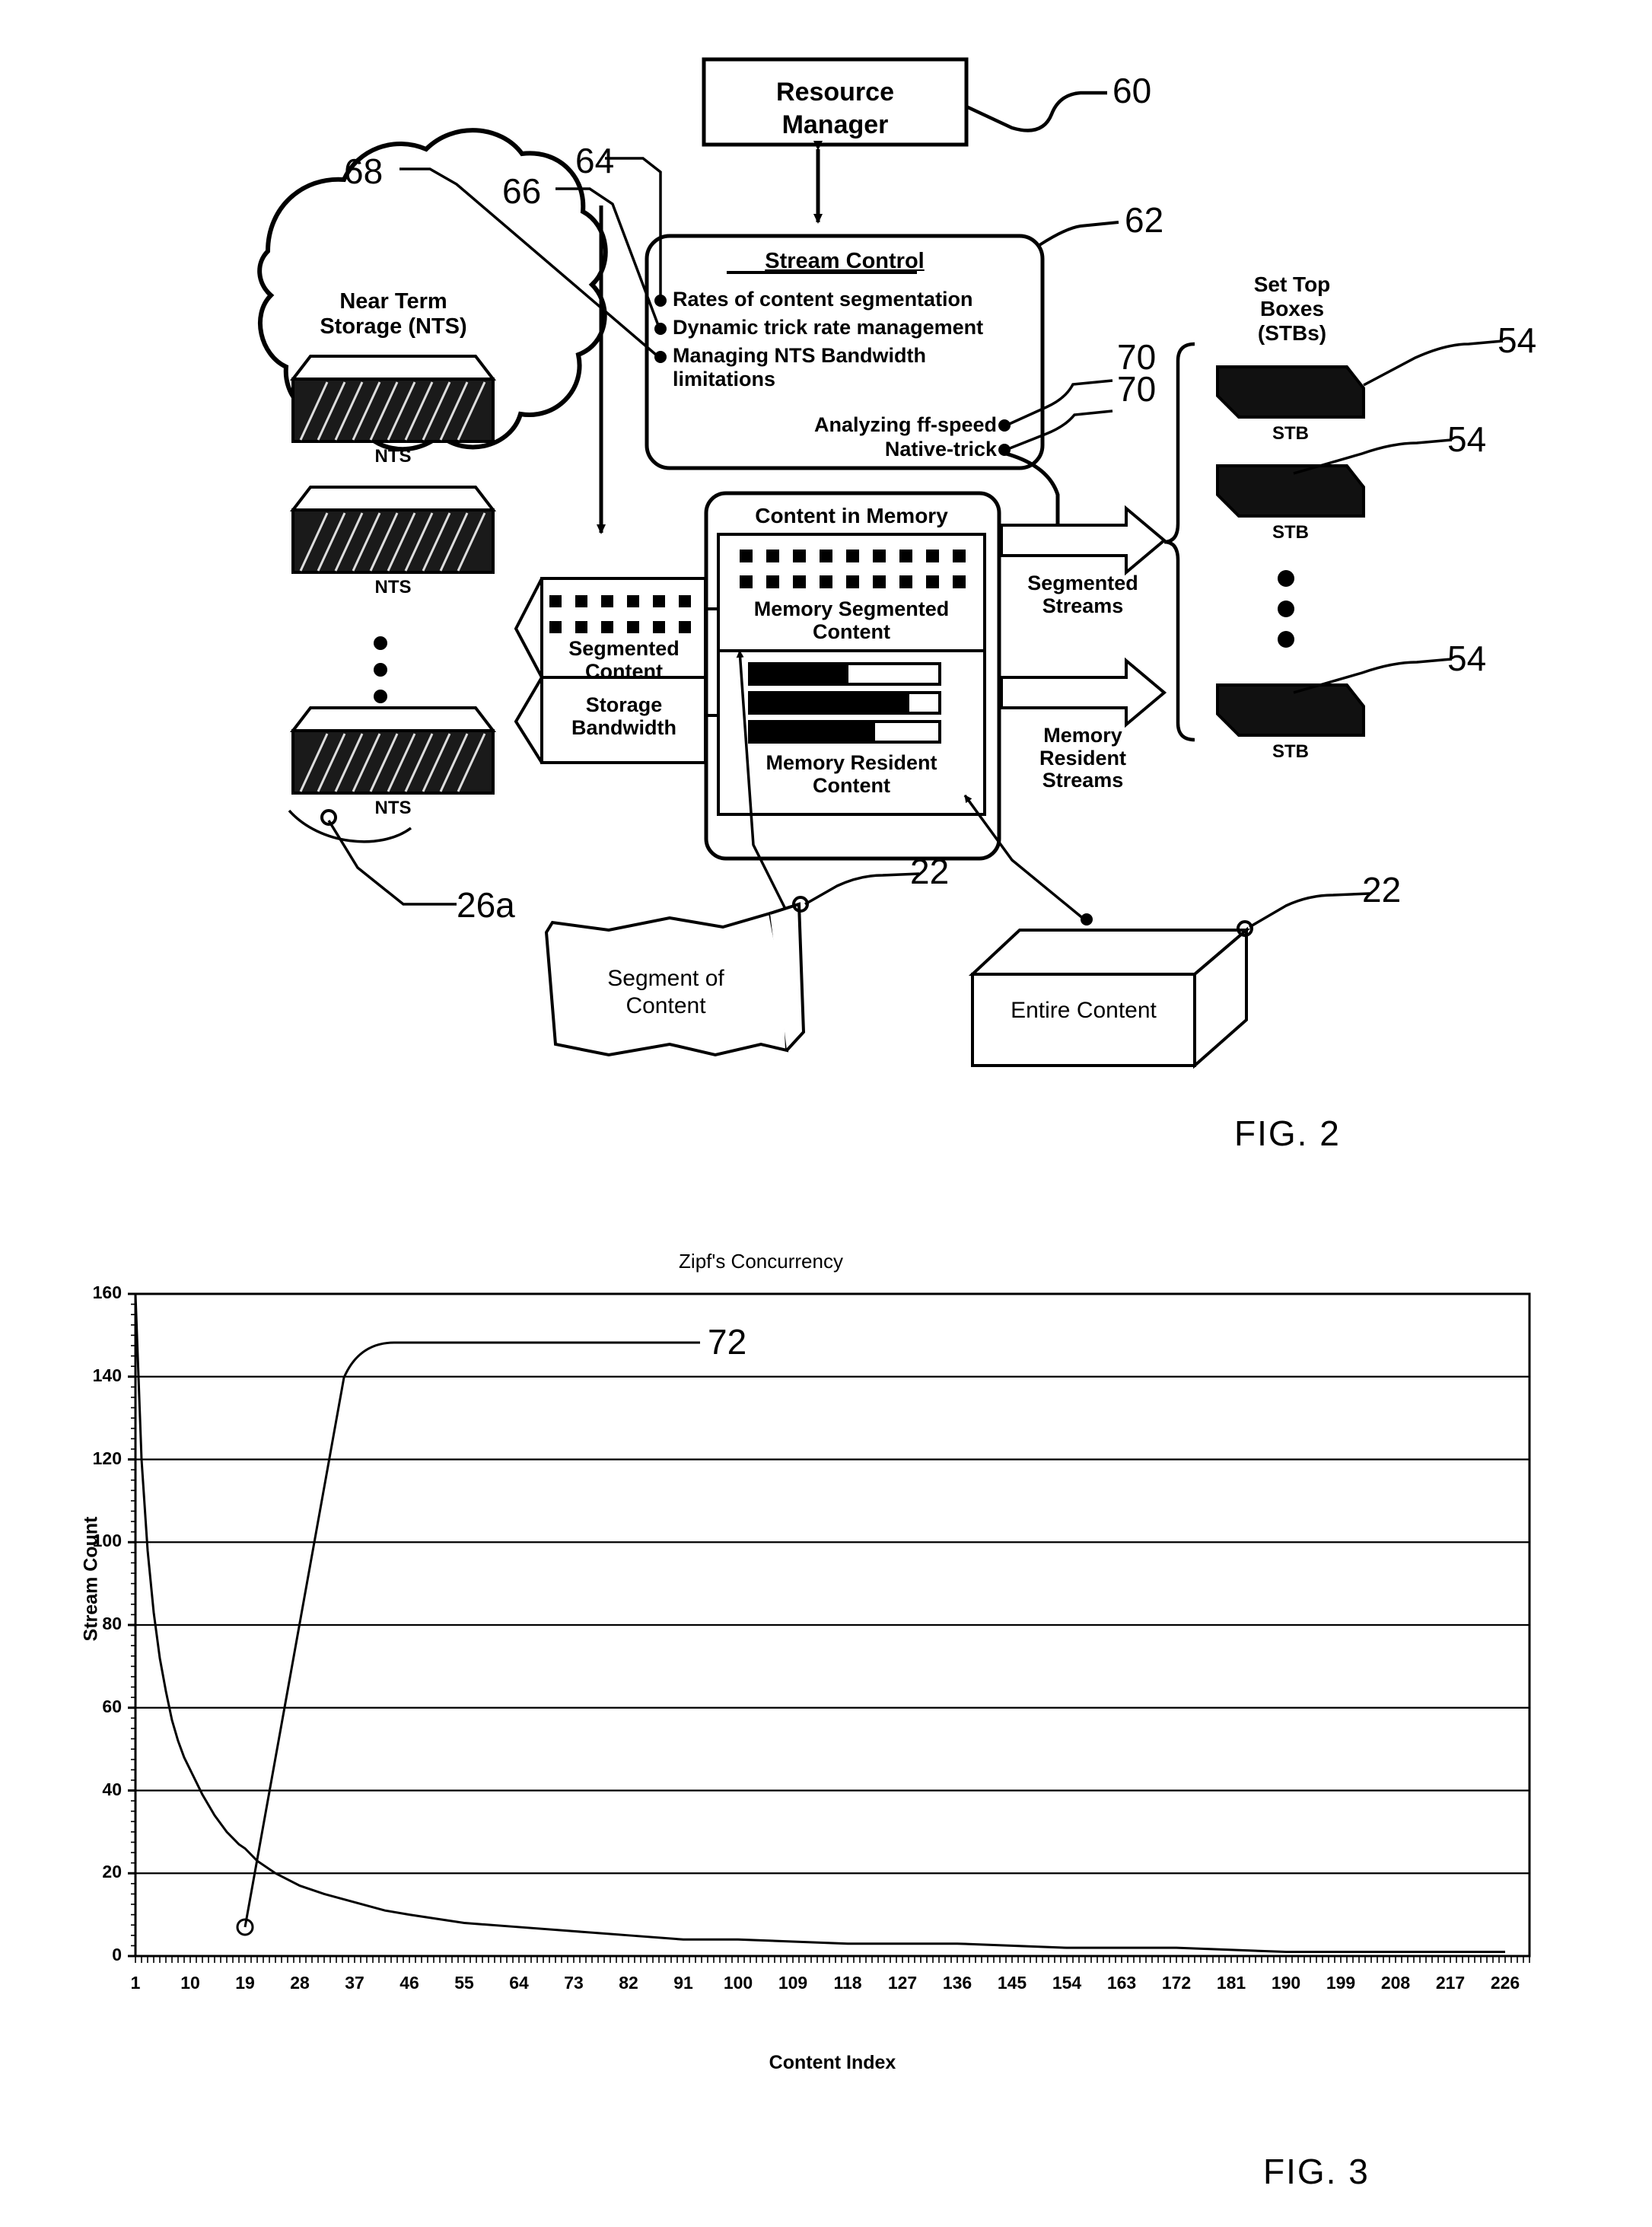 This screenshot has height=2227, width=1652. What do you see at coordinates (957, 1983) in the screenshot?
I see `x-tick-136: 136` at bounding box center [957, 1983].